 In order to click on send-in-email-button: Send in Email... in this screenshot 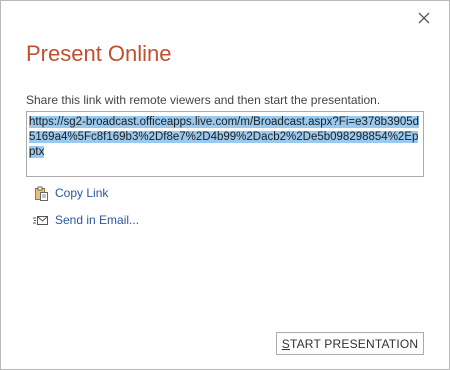, I will do `click(86, 220)`.